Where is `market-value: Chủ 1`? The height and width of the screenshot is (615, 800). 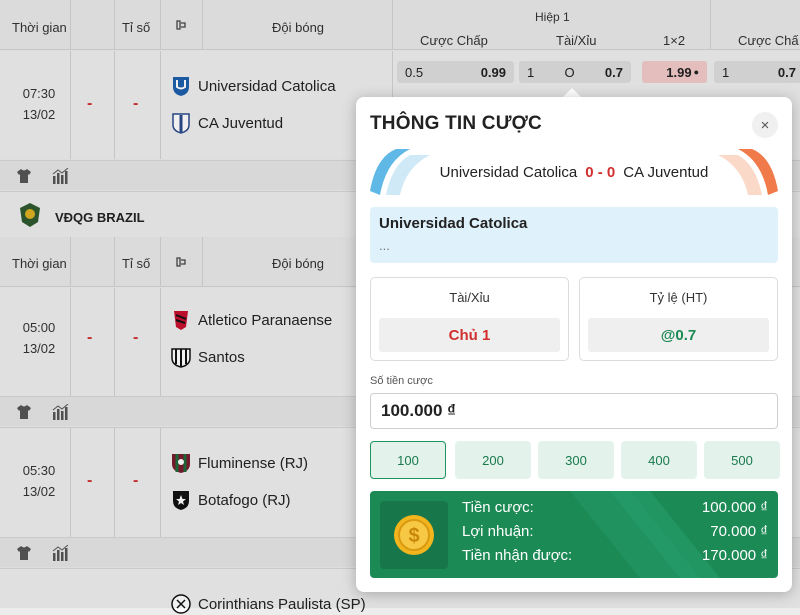
market-value: Chủ 1 is located at coordinates (469, 335).